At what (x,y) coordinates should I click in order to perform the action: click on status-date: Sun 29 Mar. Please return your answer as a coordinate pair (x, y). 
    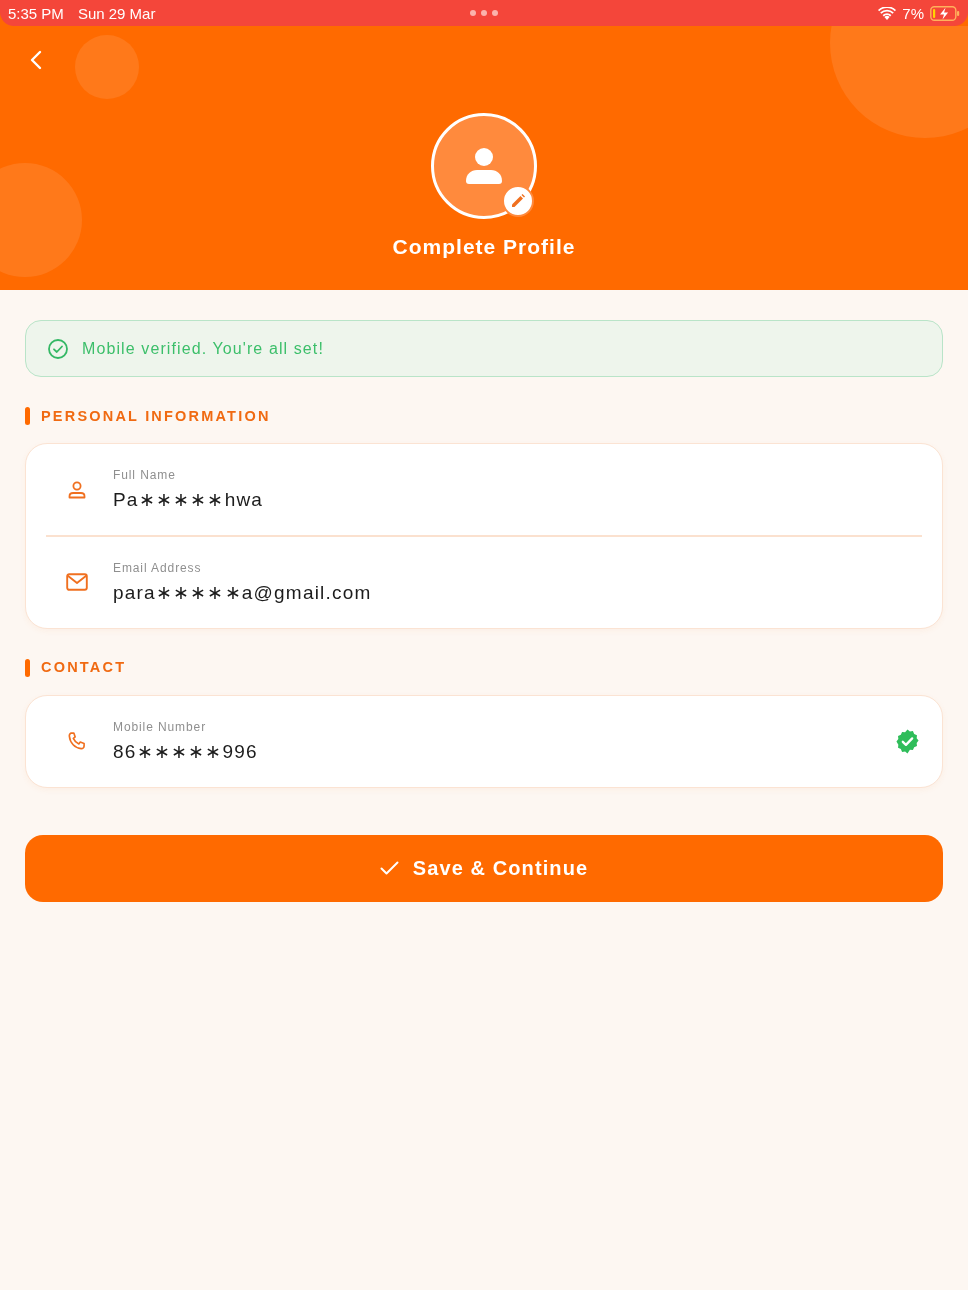
    Looking at the image, I should click on (116, 13).